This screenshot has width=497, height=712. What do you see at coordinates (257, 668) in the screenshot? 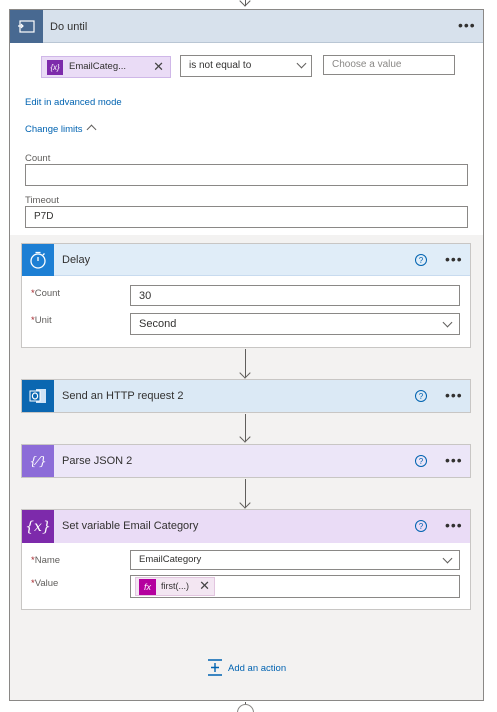
I see `add-action-label: Add an action` at bounding box center [257, 668].